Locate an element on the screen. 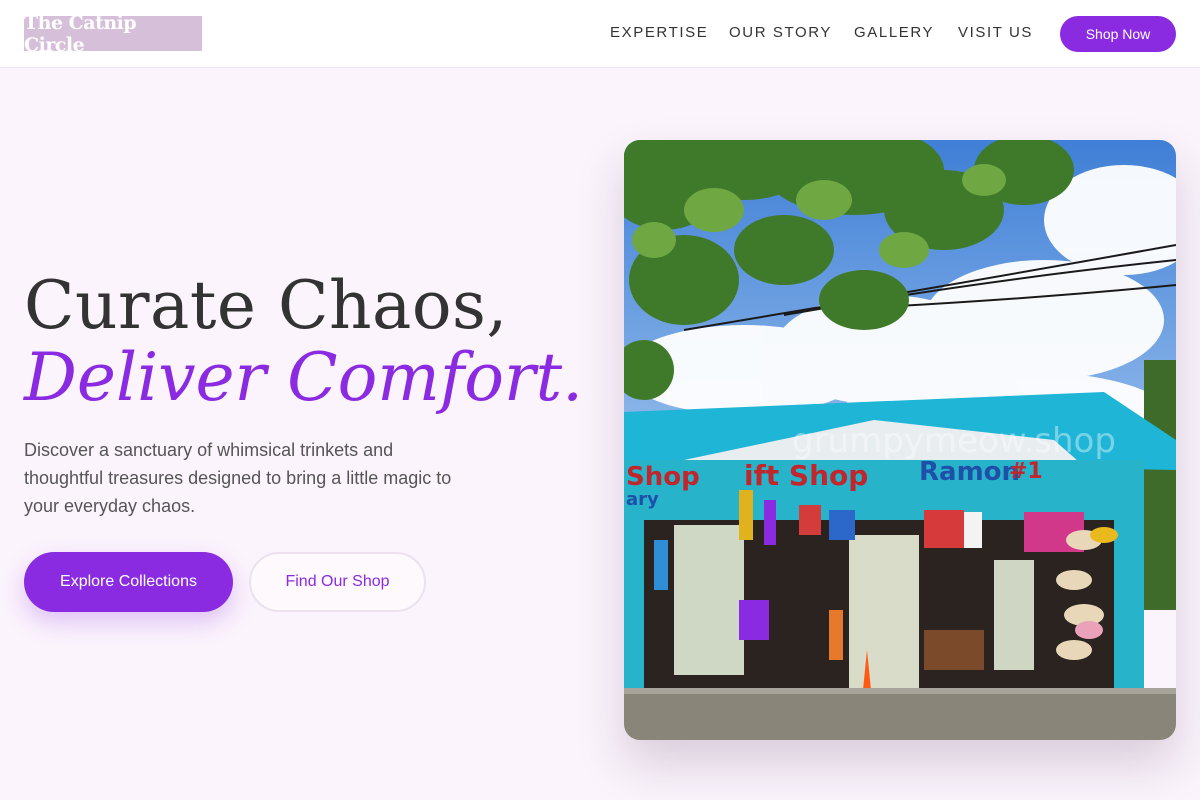  svg-text: Shop is located at coordinates (663, 477).